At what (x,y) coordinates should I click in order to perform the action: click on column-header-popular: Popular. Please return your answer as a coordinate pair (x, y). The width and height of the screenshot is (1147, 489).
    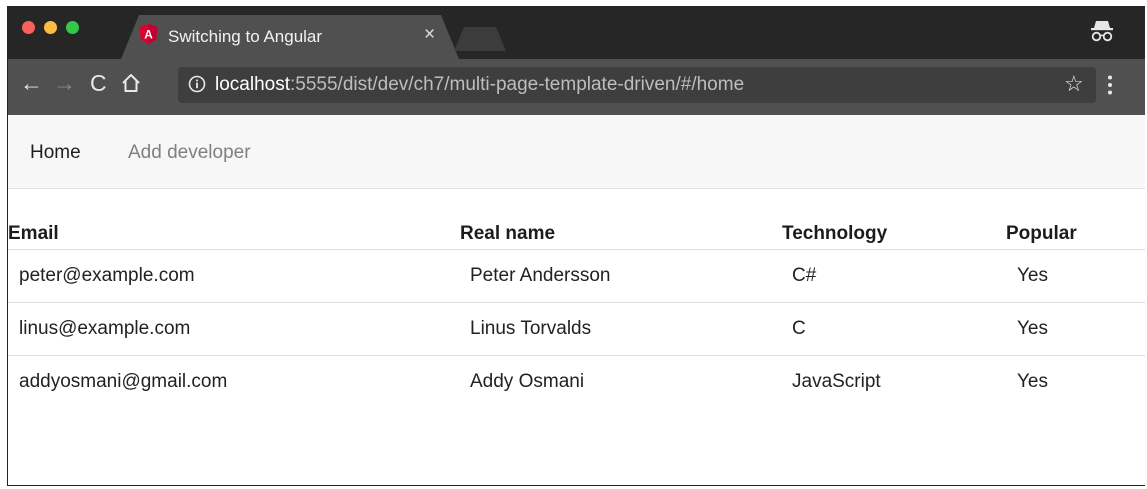
    Looking at the image, I should click on (1041, 233).